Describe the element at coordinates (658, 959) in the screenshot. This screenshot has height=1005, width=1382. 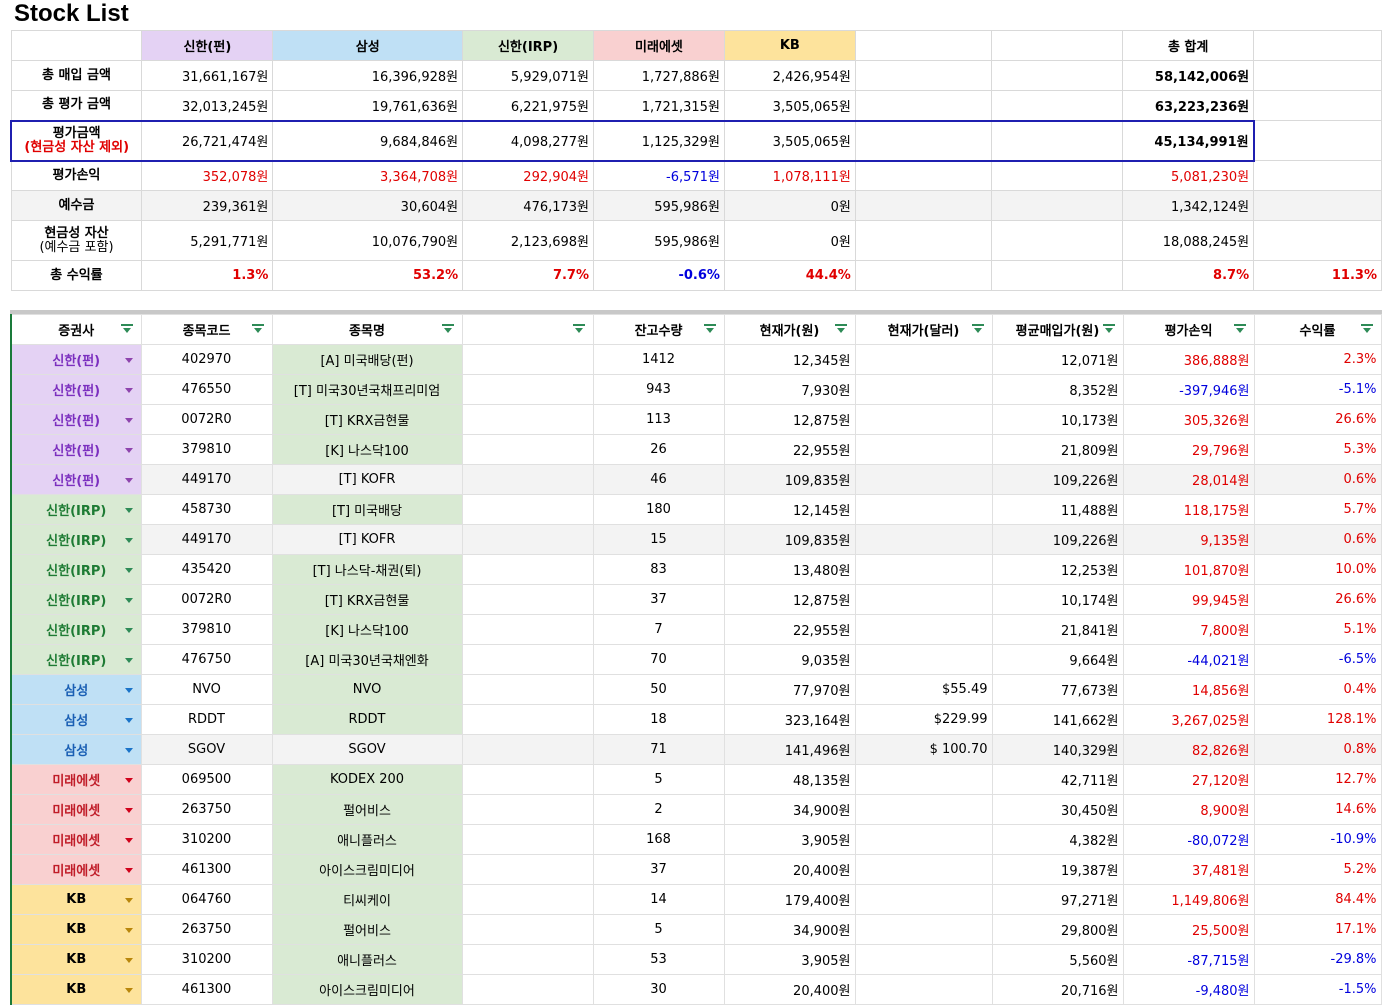
I see `quantity: 53` at that location.